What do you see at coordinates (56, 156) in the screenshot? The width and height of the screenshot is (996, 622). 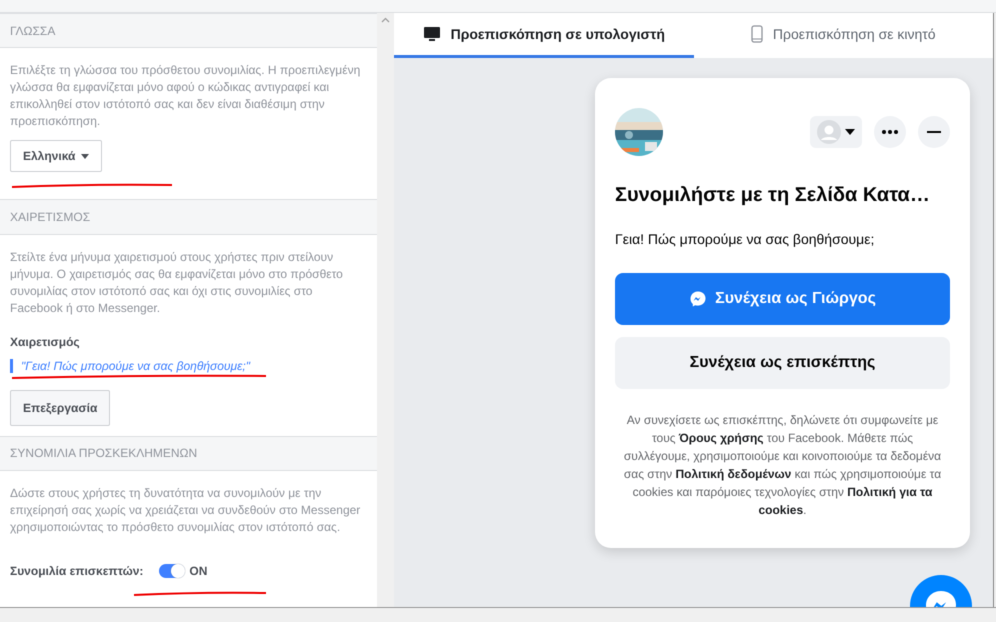 I see `language-dropdown: Ελληνικά` at bounding box center [56, 156].